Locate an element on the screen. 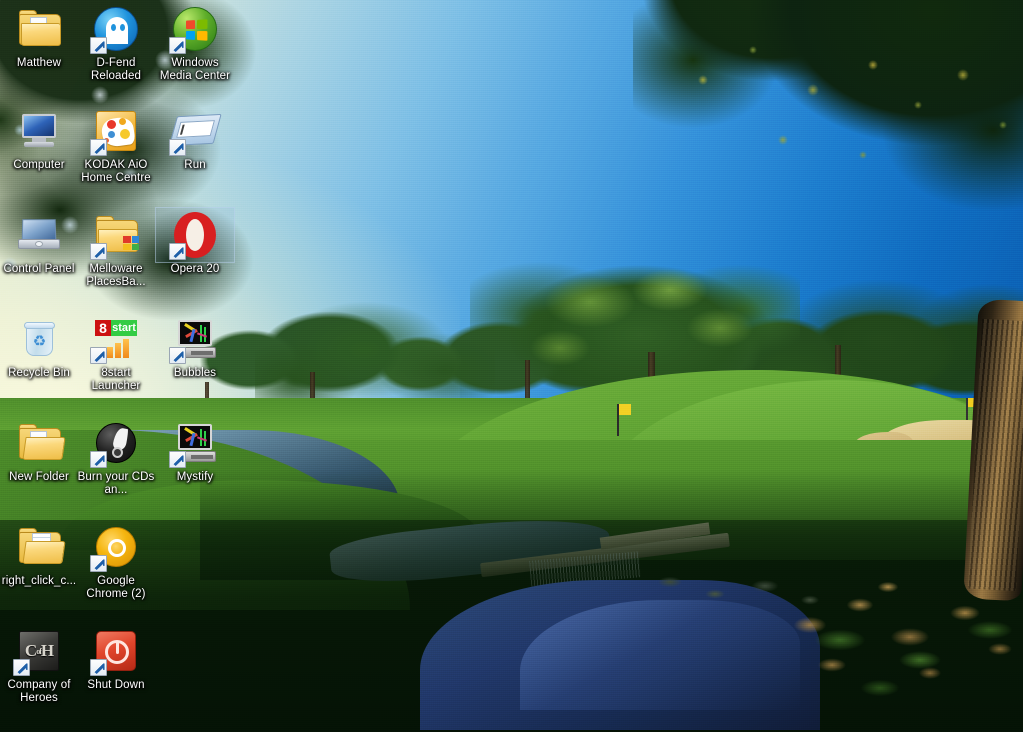 Image resolution: width=1023 pixels, height=732 pixels. icon-label-opera: Opera 20 is located at coordinates (195, 269).